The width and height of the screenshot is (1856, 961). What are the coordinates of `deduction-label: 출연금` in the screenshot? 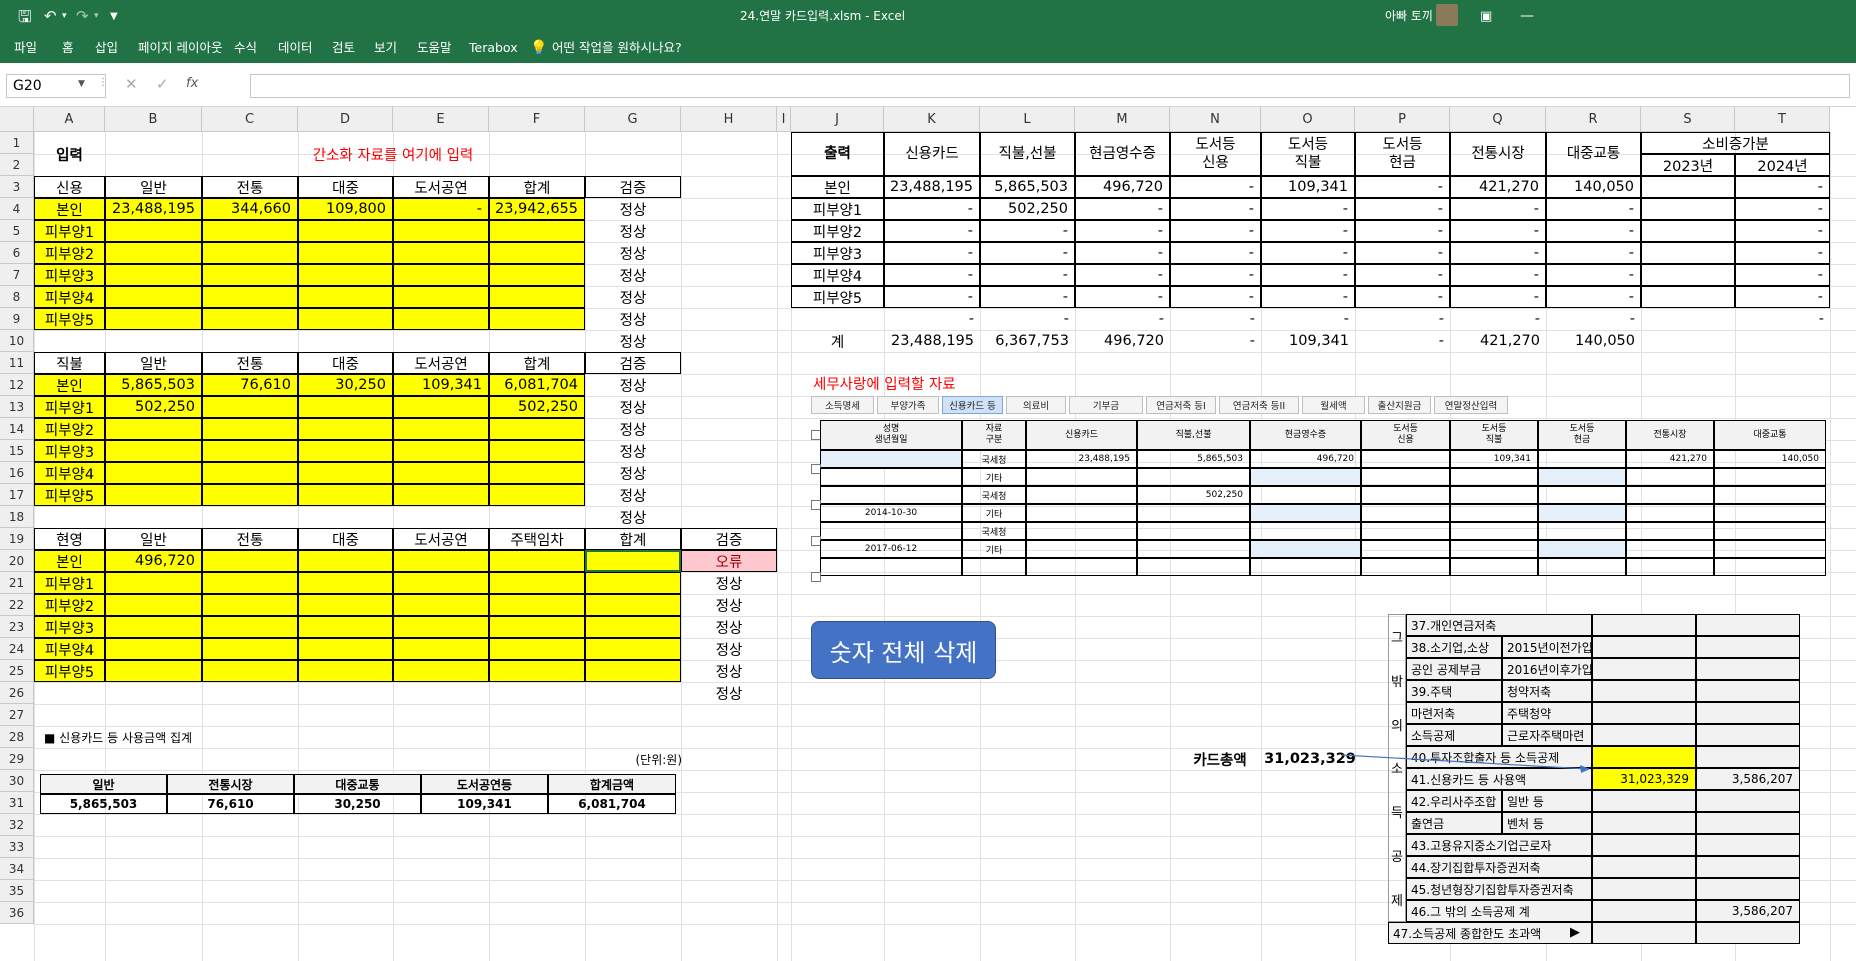 It's located at (1454, 823).